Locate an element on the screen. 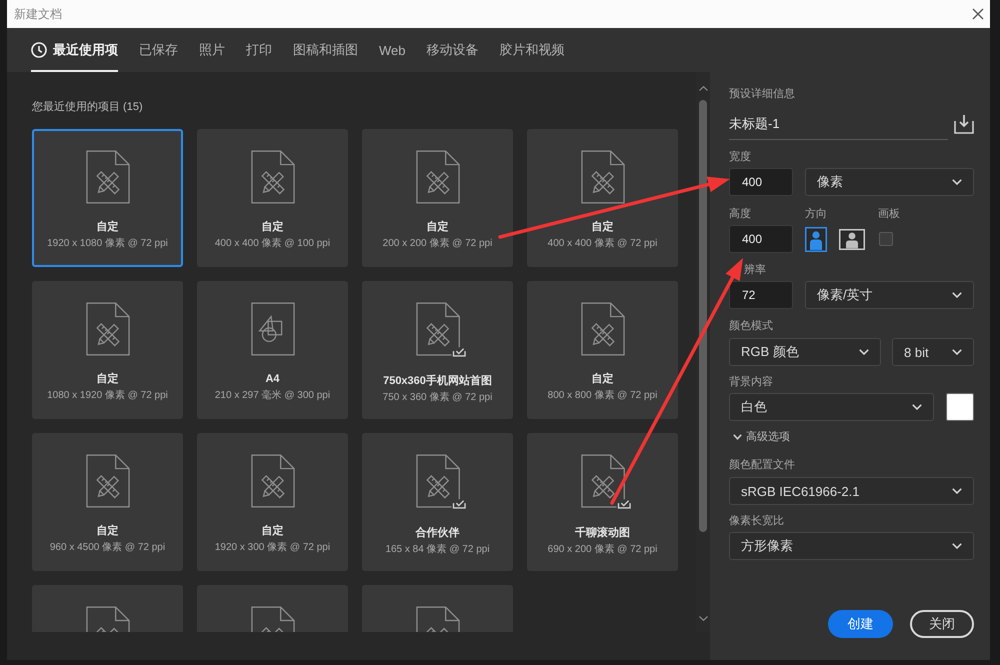  preset-card: 自定 800 x 800 像素 @ 72 ppi is located at coordinates (602, 350).